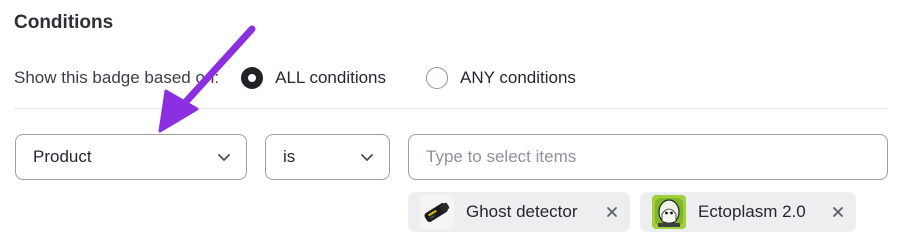  What do you see at coordinates (752, 211) in the screenshot?
I see `selected-item-label: Ectoplasm 2.0` at bounding box center [752, 211].